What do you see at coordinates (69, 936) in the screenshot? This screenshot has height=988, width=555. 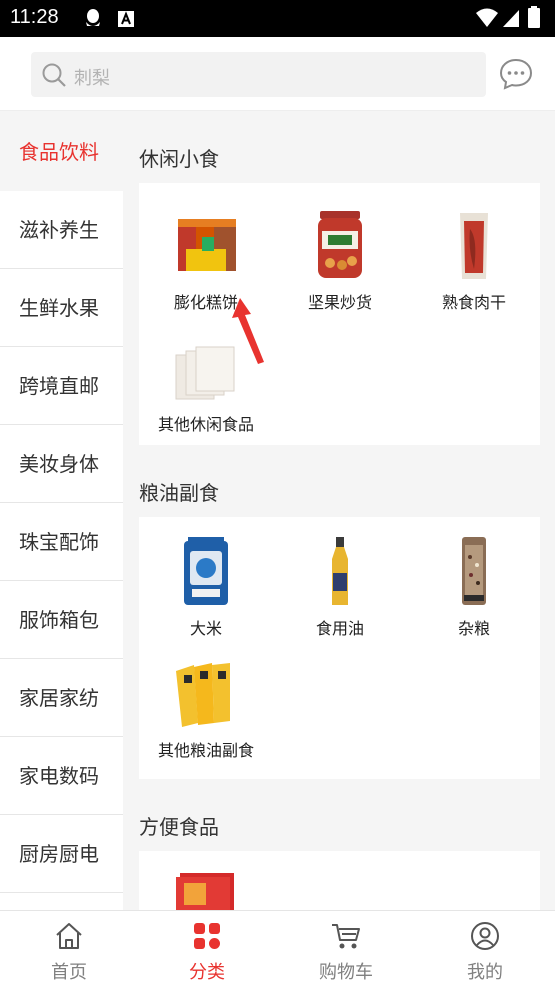 I see `home-icon` at bounding box center [69, 936].